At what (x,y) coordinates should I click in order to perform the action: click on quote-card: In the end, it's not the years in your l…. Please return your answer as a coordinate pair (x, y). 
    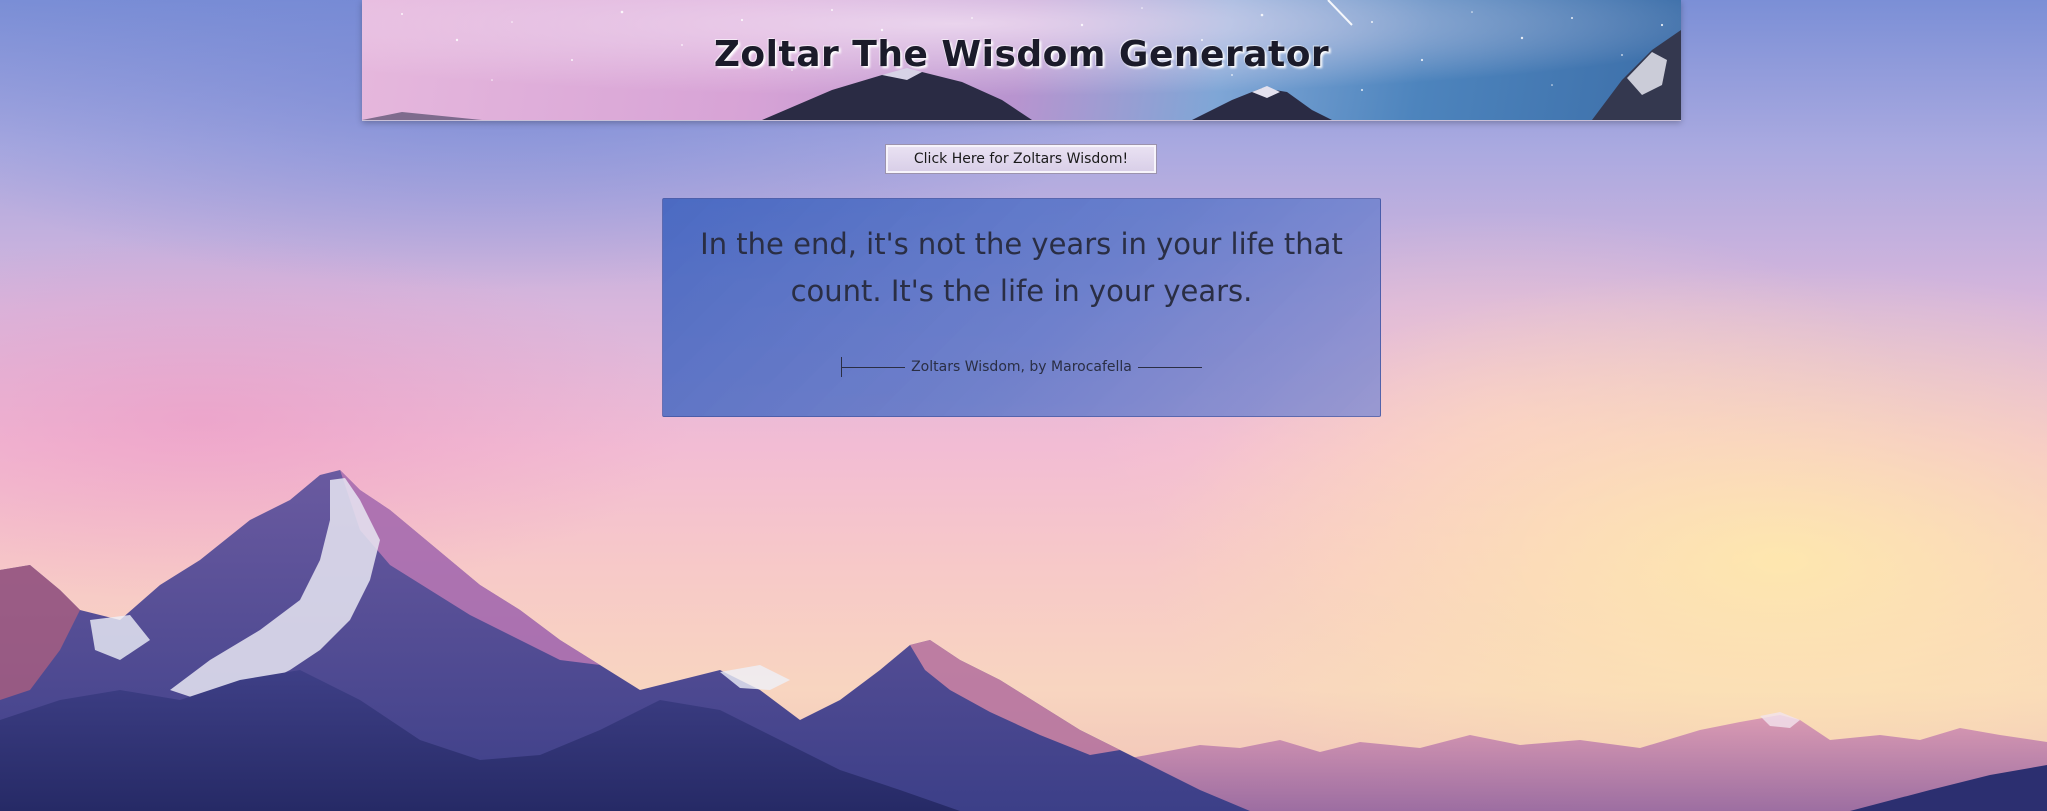
    Looking at the image, I should click on (1021, 307).